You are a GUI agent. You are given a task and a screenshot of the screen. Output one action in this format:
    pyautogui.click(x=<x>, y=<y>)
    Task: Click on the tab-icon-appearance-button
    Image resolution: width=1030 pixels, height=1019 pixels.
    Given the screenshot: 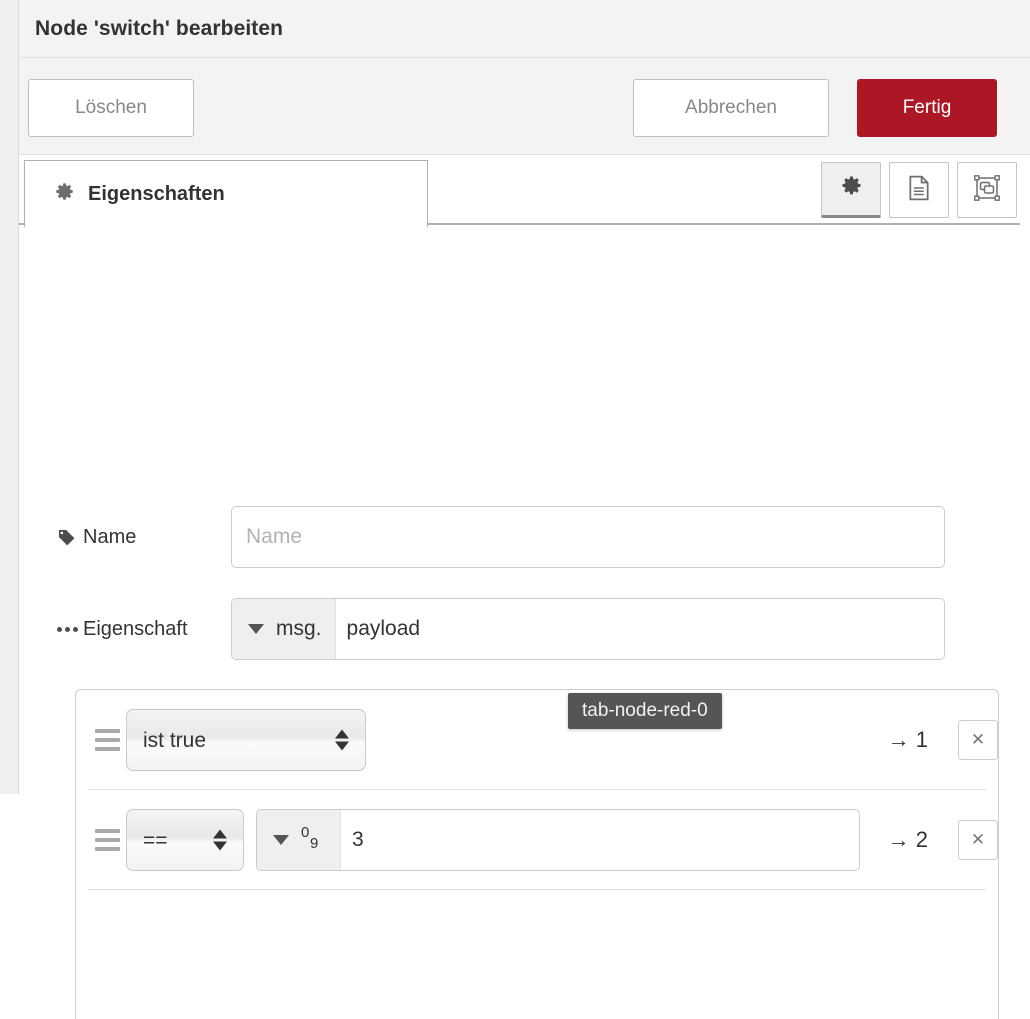 What is the action you would take?
    pyautogui.click(x=987, y=190)
    